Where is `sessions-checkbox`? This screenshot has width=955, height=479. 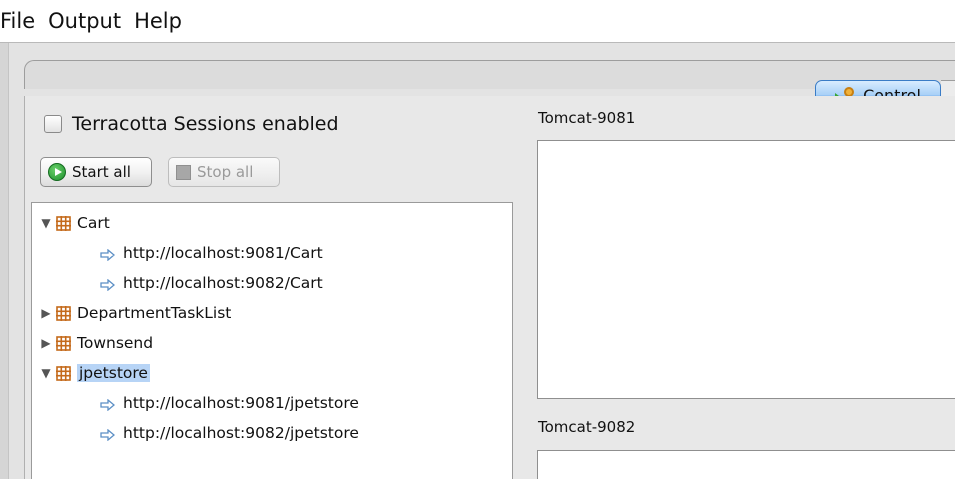
sessions-checkbox is located at coordinates (53, 124).